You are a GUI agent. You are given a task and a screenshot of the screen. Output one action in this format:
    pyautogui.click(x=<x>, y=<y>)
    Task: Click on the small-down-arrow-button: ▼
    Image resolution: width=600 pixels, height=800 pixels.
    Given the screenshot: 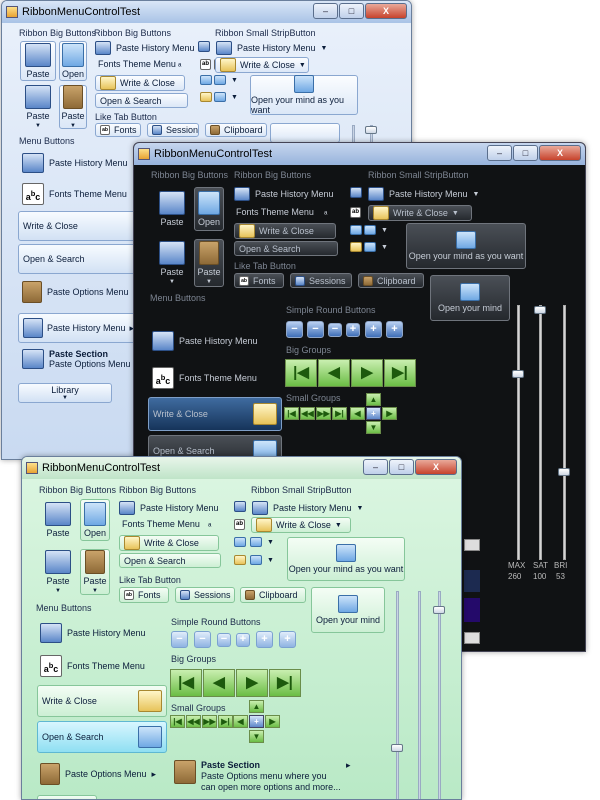 What is the action you would take?
    pyautogui.click(x=256, y=736)
    